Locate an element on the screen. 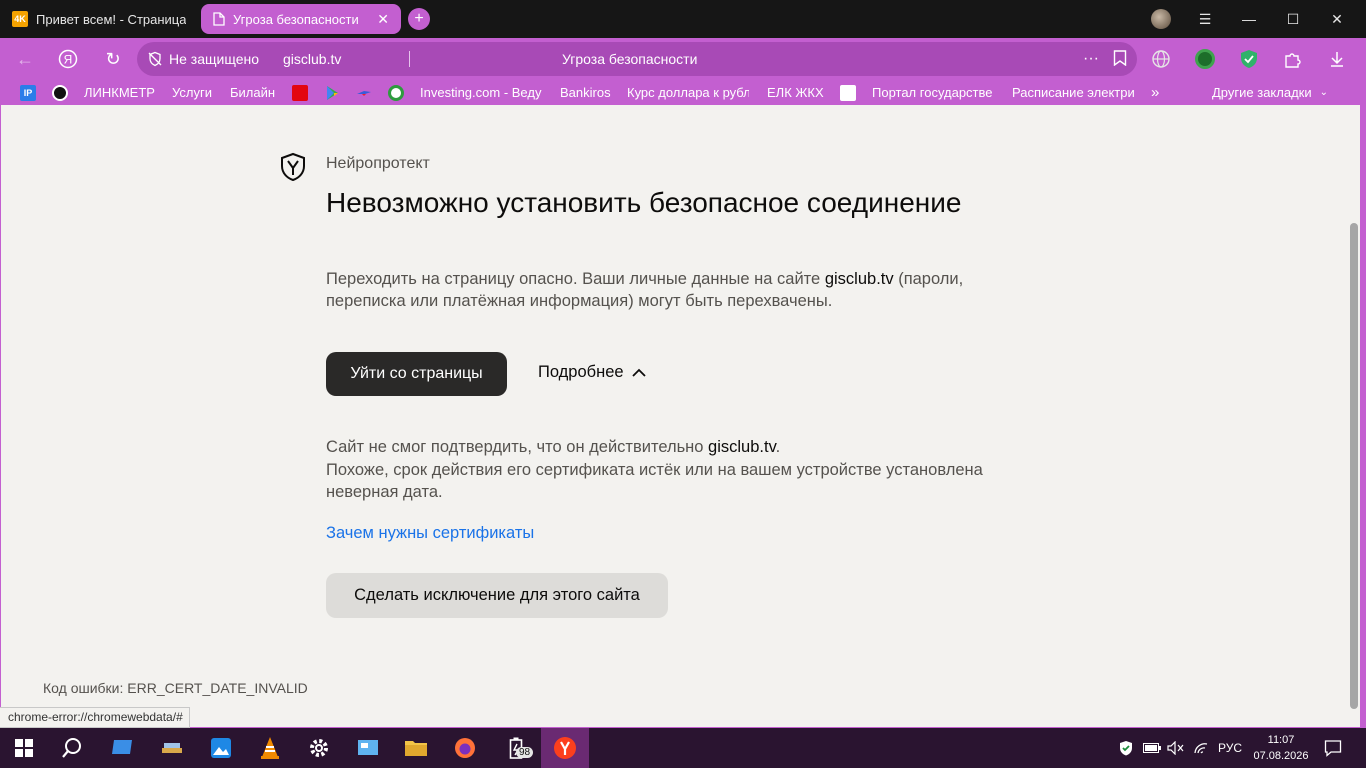 This screenshot has height=768, width=1366. bookmark-flower is located at coordinates (396, 92).